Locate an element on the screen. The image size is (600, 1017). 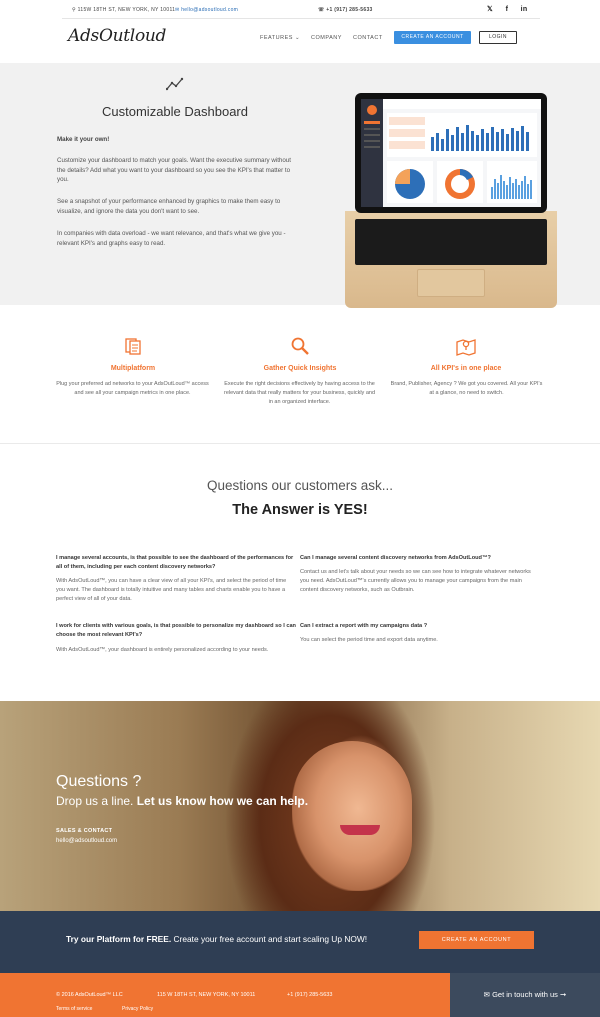
hero-tagline-bold: Let us know how we can help. is located at coordinates (222, 801).